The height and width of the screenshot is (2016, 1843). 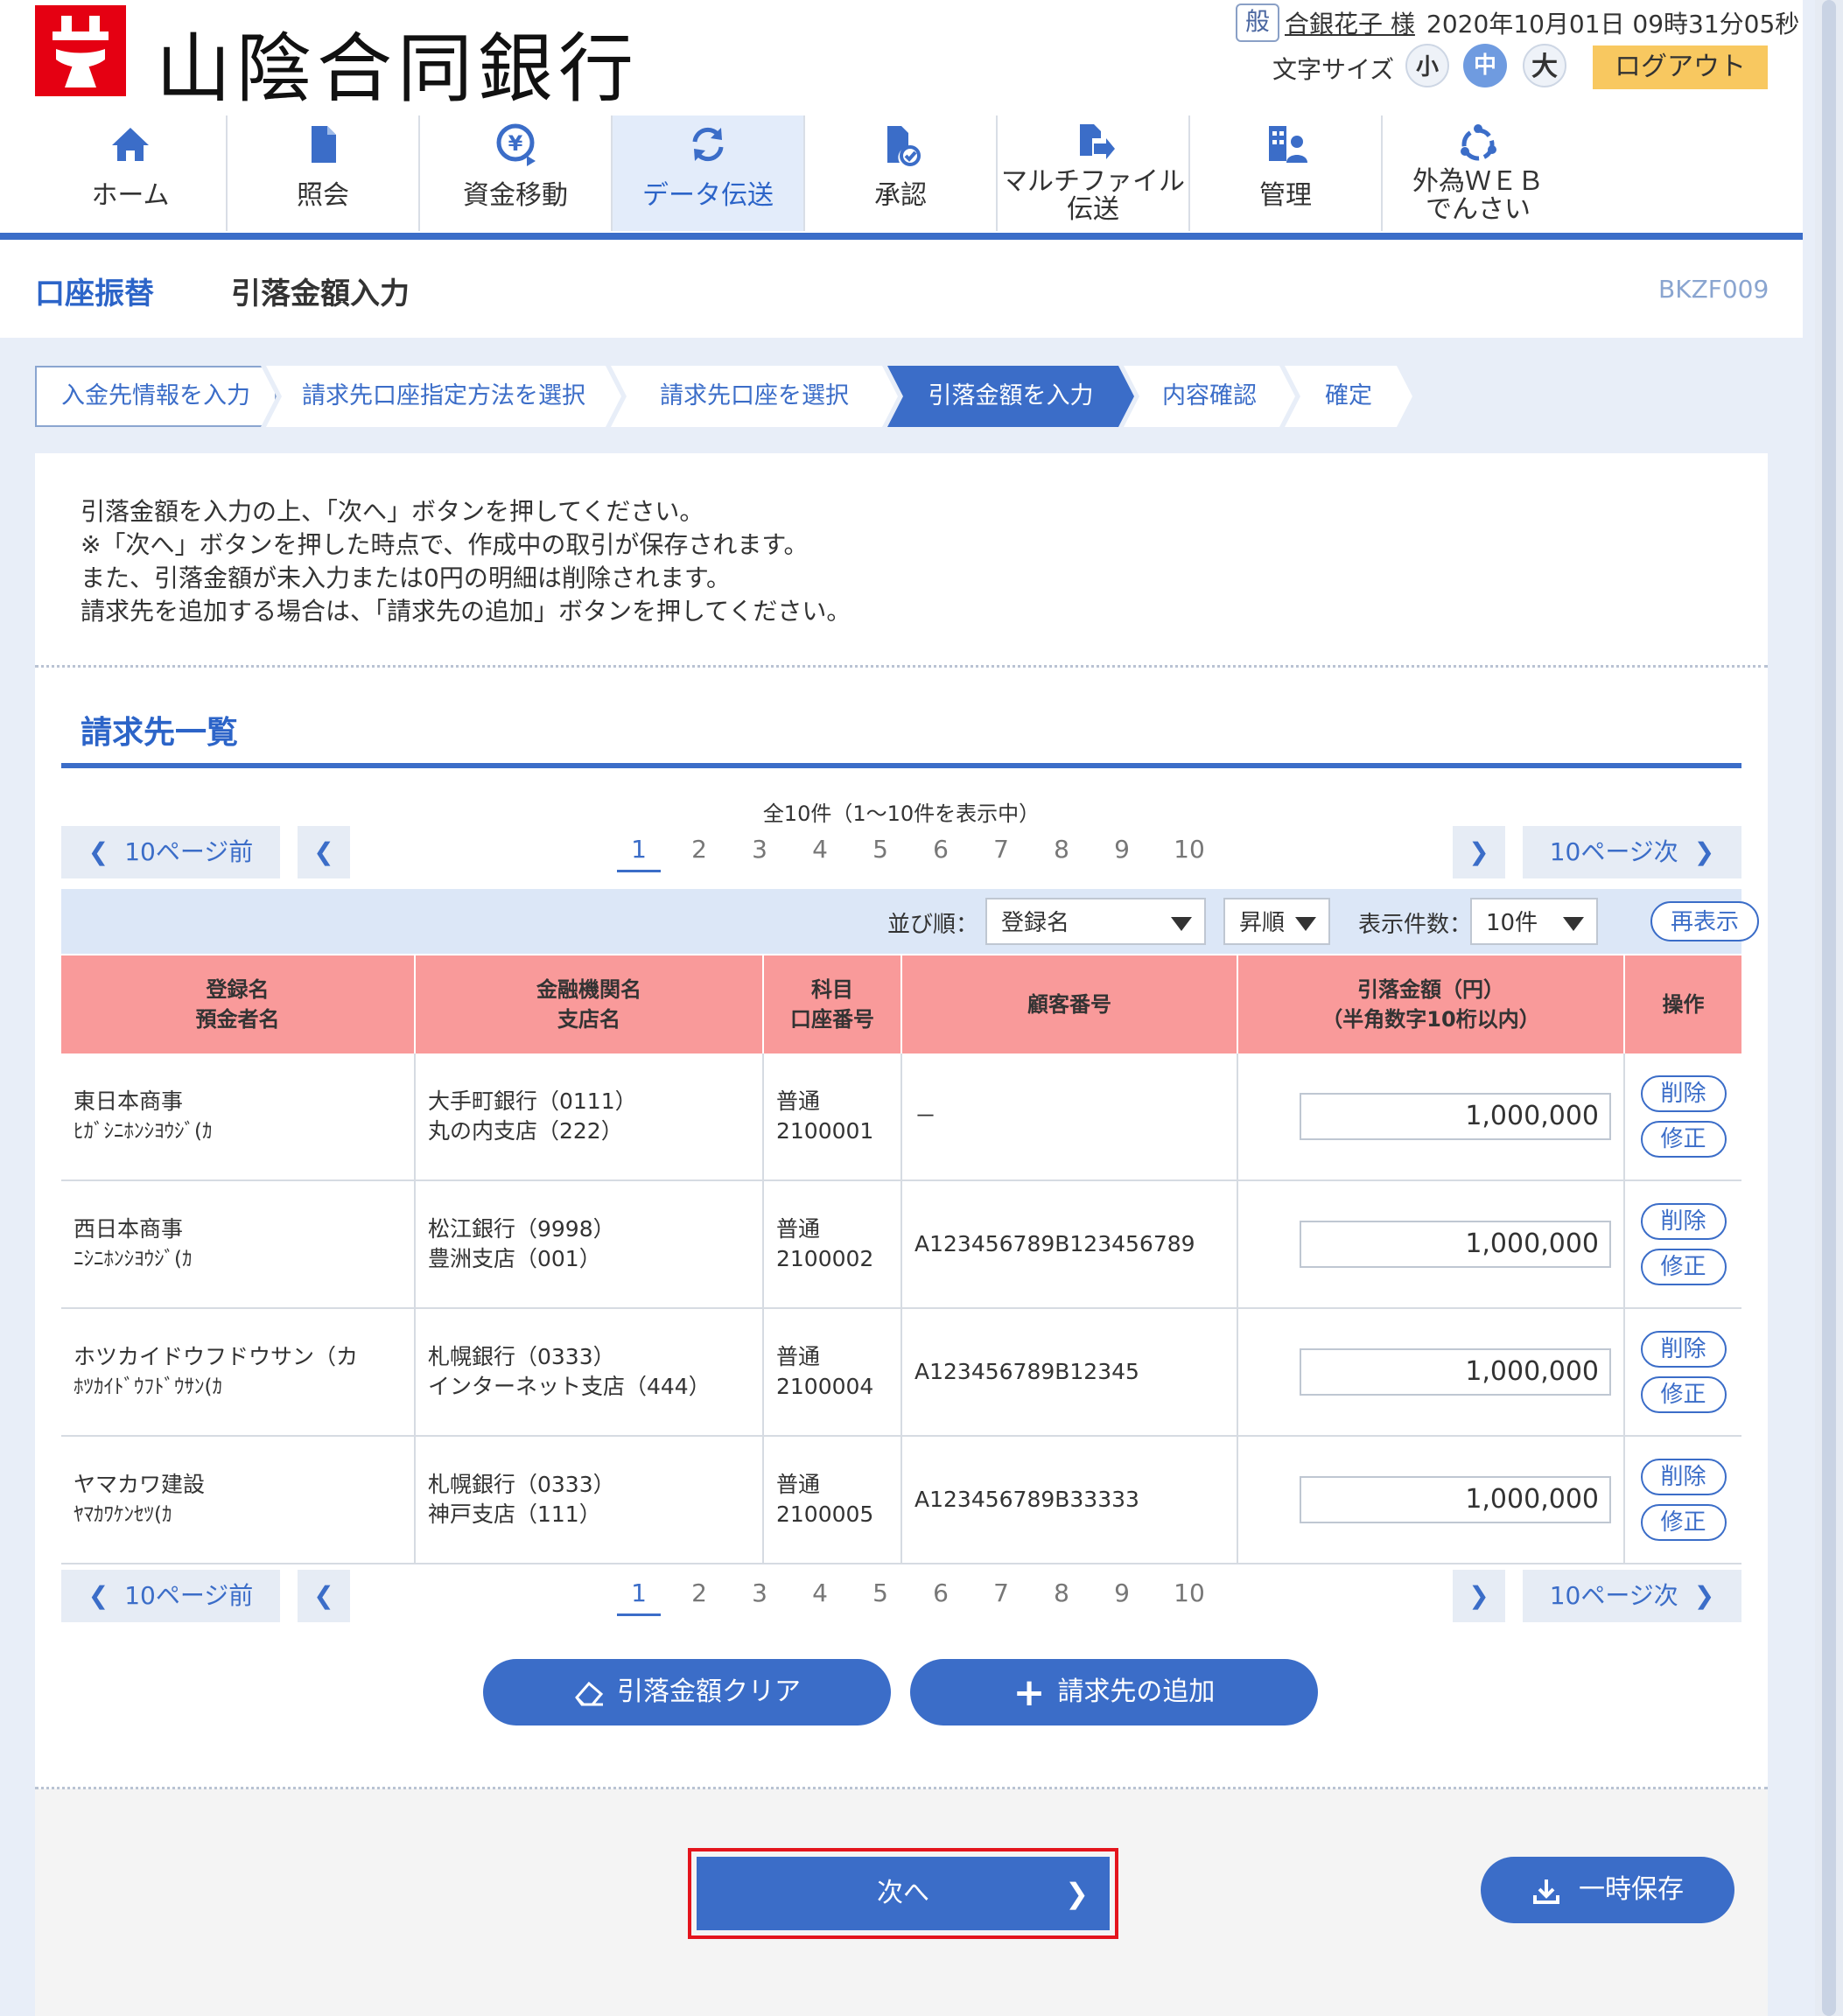 What do you see at coordinates (516, 173) in the screenshot?
I see `nav-fund-transfer: ¥ 資金移動` at bounding box center [516, 173].